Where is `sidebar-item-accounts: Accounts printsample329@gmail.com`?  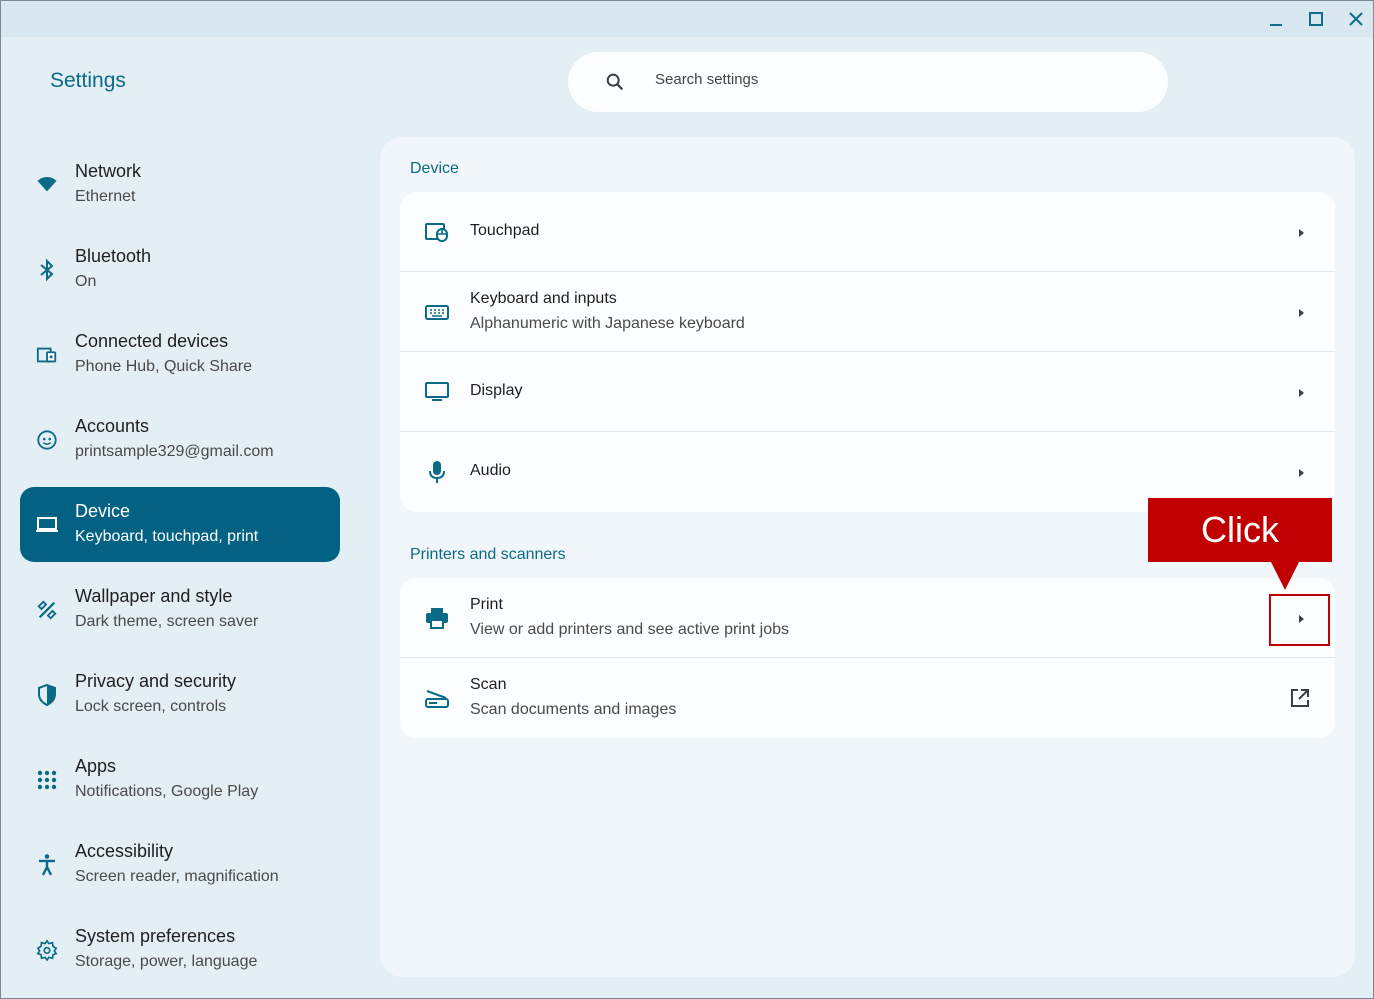 sidebar-item-accounts: Accounts printsample329@gmail.com is located at coordinates (180, 439).